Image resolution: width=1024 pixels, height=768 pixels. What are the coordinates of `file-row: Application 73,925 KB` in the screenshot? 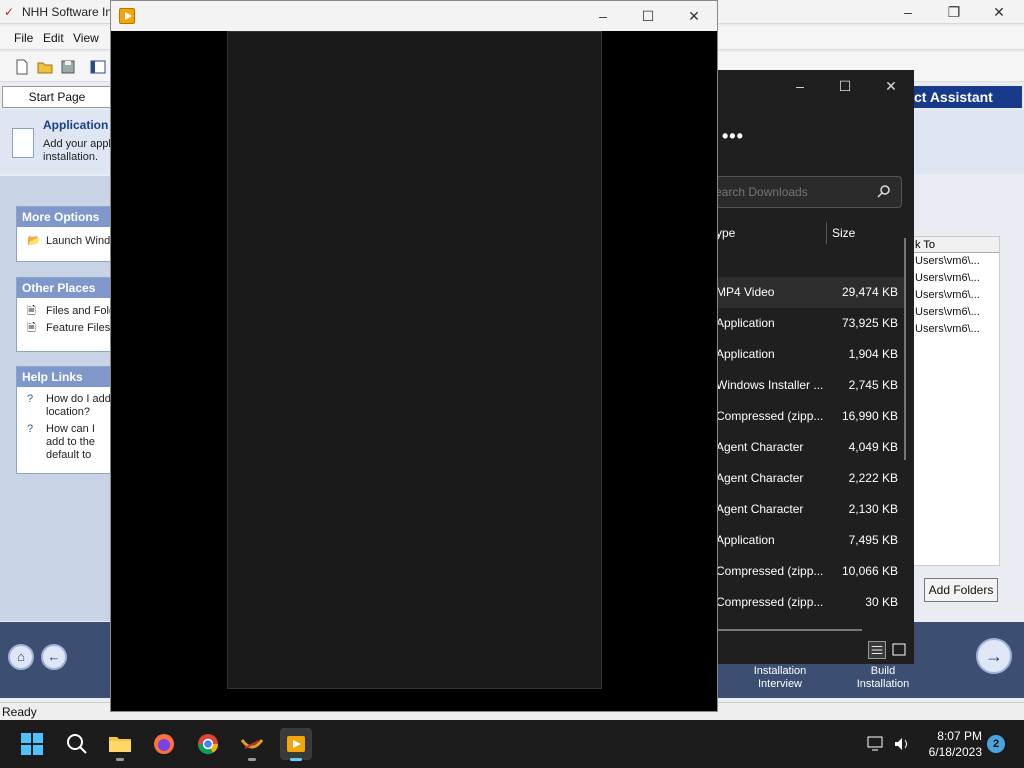 It's located at (811, 323).